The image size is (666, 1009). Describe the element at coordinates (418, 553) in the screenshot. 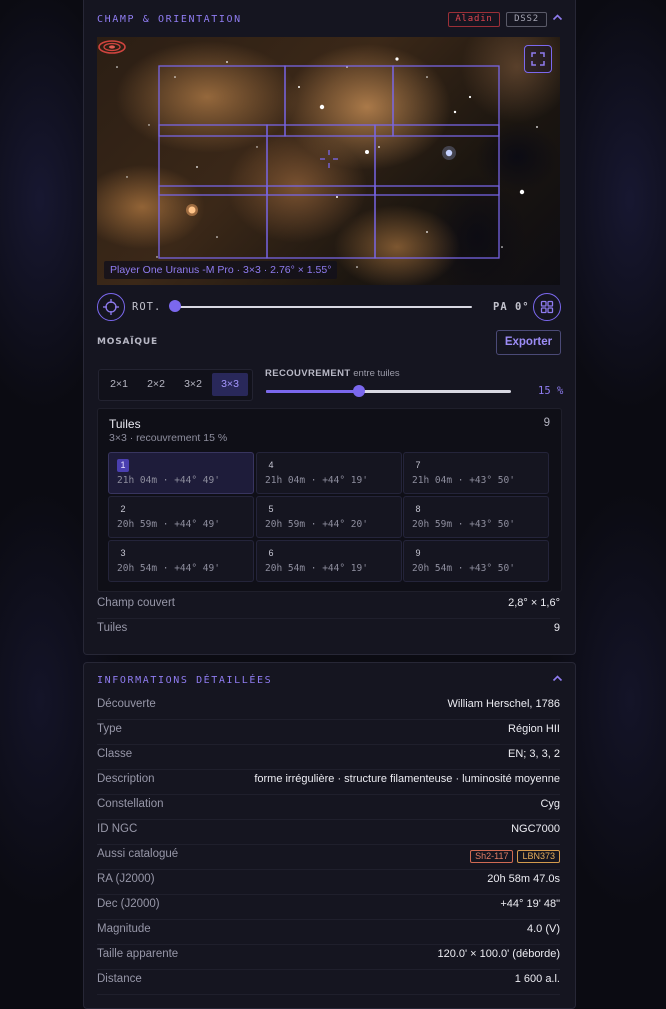

I see `tile-number: 9` at that location.